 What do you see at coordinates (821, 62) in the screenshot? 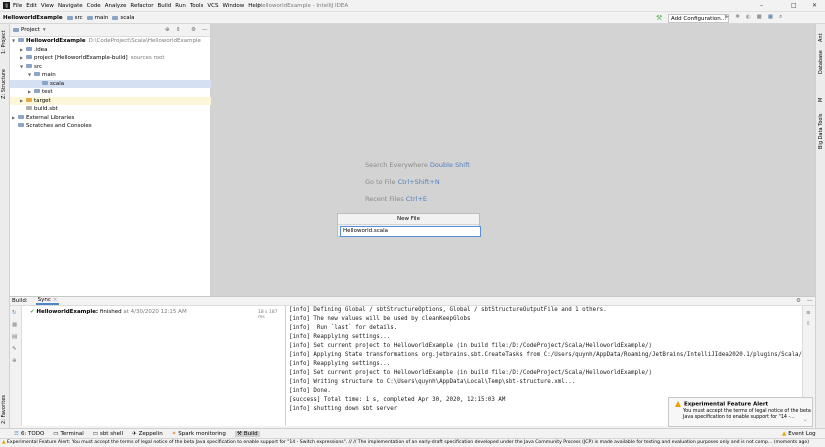
I see `database-tool-tab: Database` at bounding box center [821, 62].